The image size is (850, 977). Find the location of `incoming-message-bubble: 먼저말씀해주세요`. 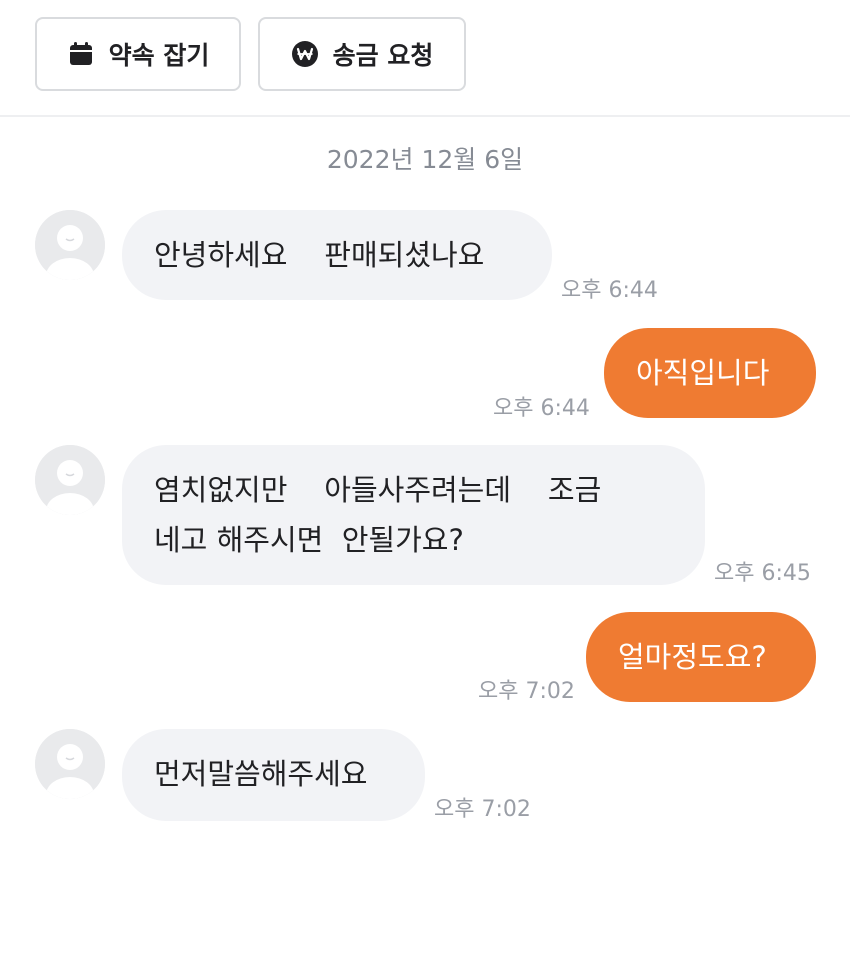

incoming-message-bubble: 먼저말씀해주세요 is located at coordinates (273, 775).